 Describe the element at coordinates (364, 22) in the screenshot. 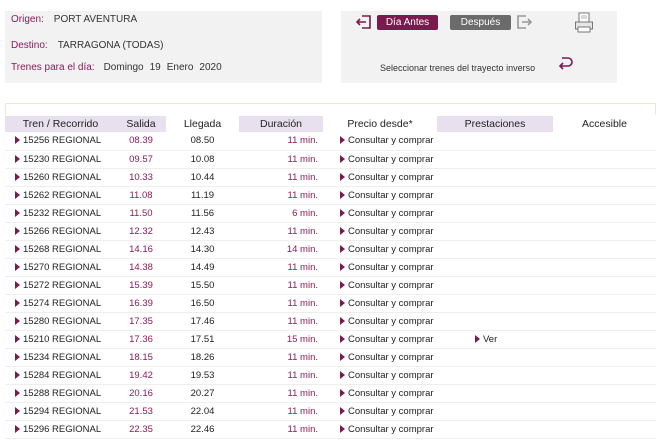

I see `exit-left-icon` at that location.